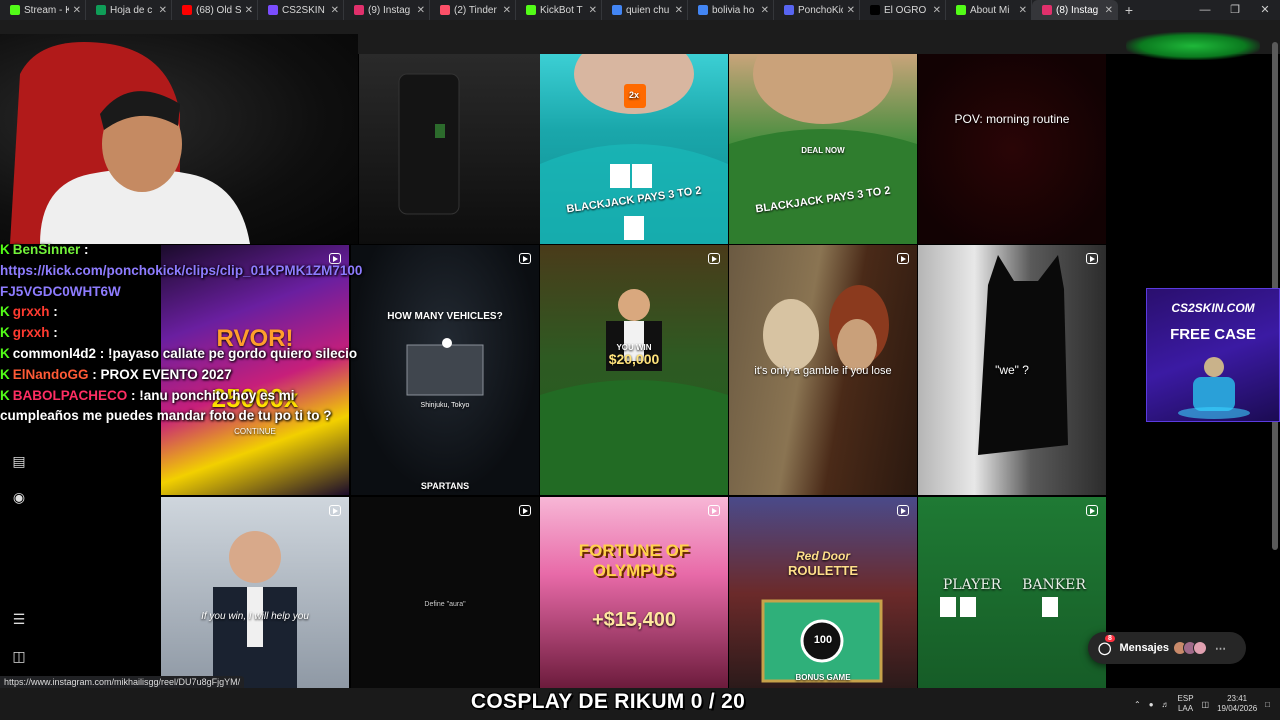 This screenshot has height=720, width=1280. I want to click on window-controls: — ❐ ✕, so click(1235, 10).